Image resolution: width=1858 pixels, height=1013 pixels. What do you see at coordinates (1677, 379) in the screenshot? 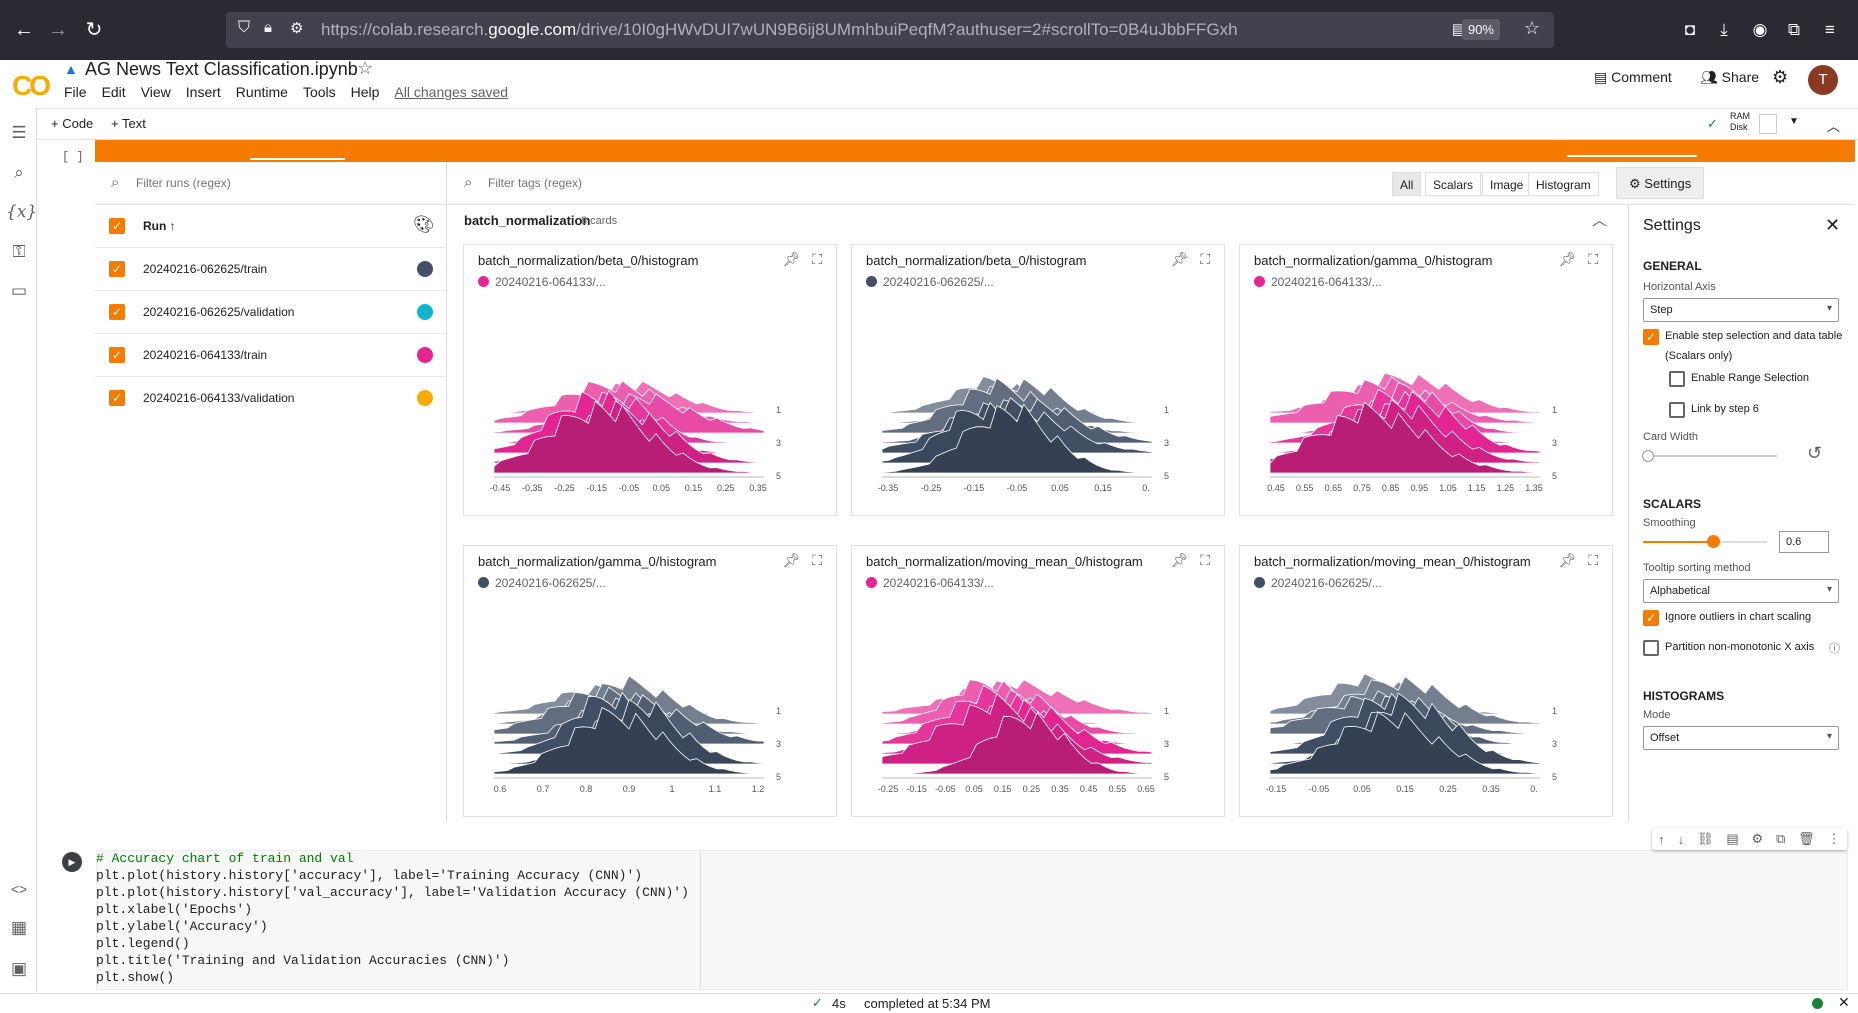
I see `enable-range-checkbox` at bounding box center [1677, 379].